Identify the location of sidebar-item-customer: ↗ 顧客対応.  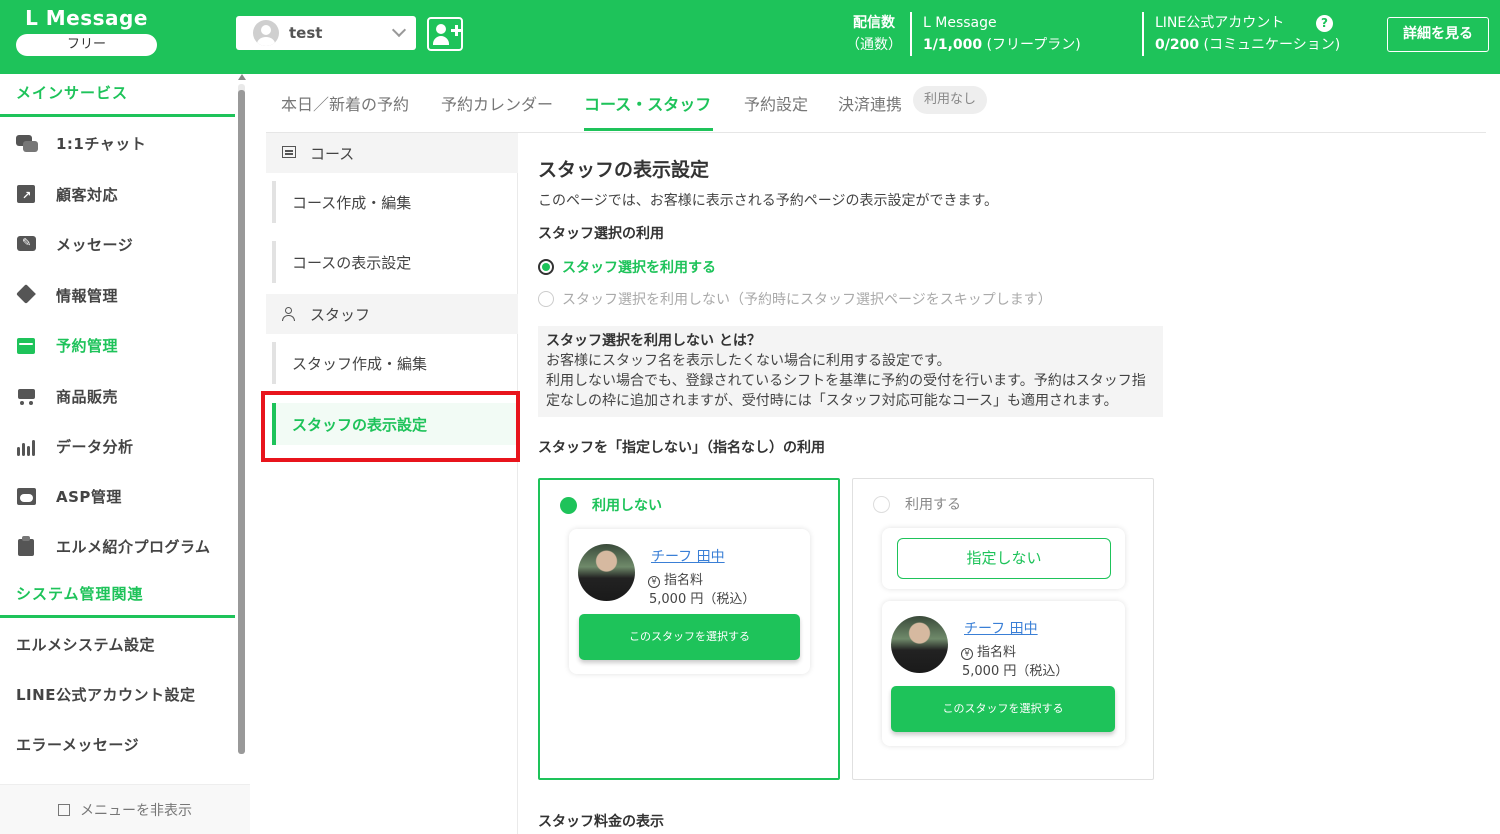
(117, 194).